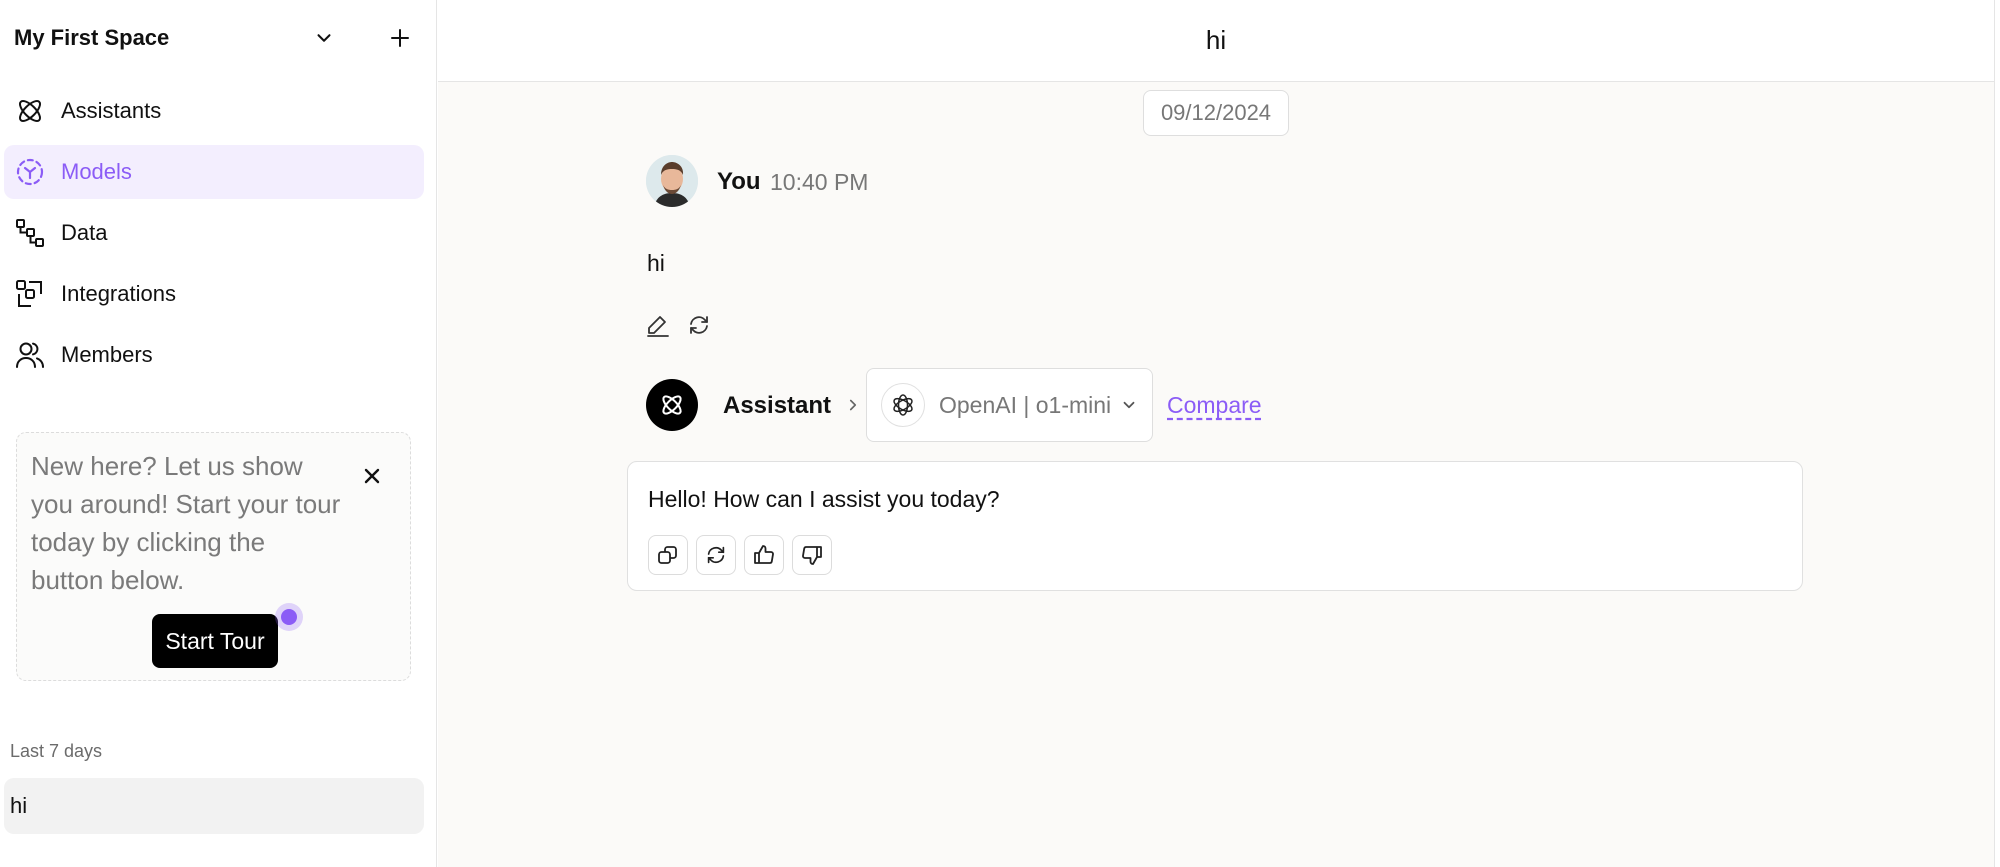  Describe the element at coordinates (658, 325) in the screenshot. I see `edit-icon` at that location.